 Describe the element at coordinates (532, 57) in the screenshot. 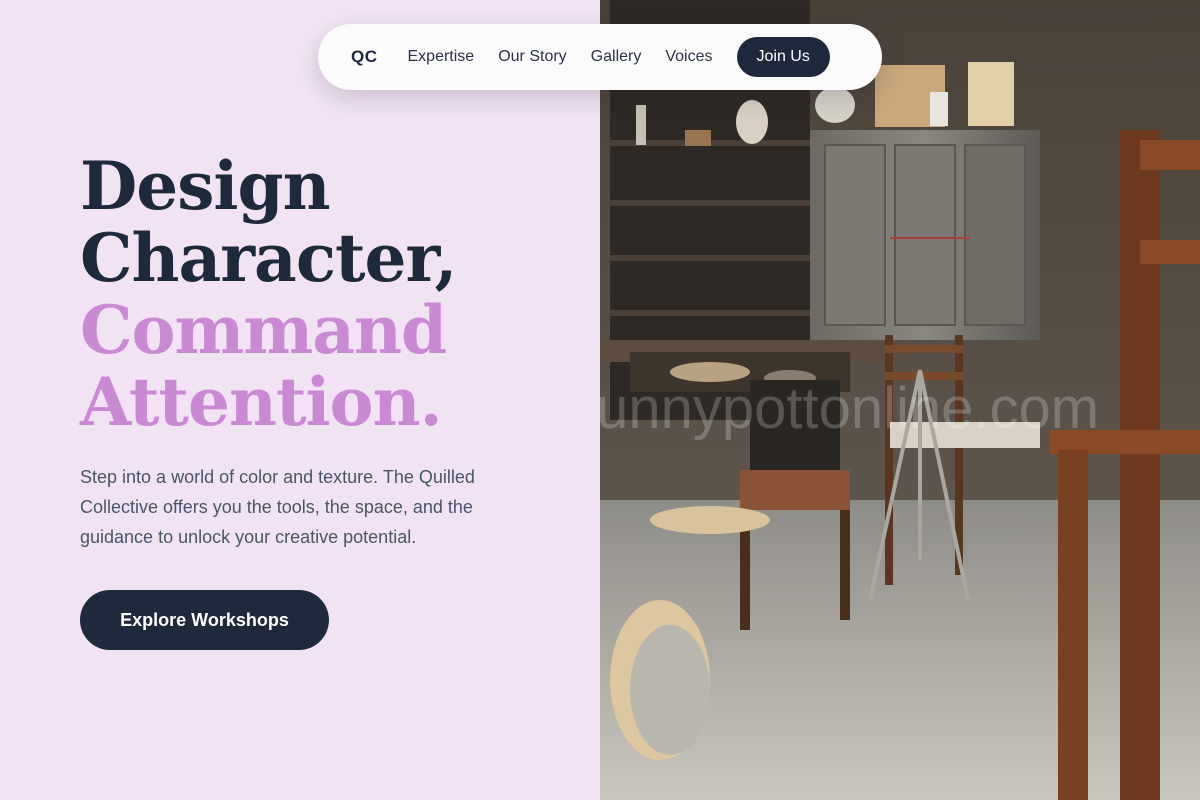

I see `nav-link-our-story: Our Story` at that location.